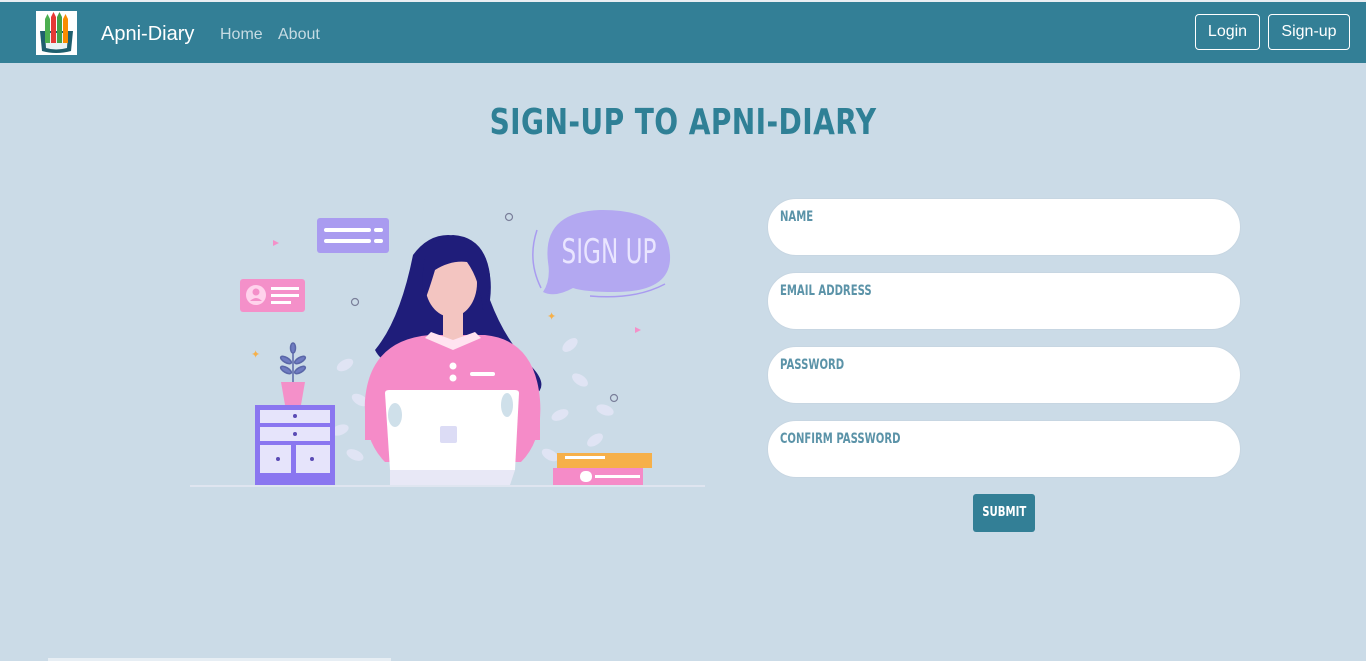 The width and height of the screenshot is (1366, 661). I want to click on login-button: Login, so click(1227, 32).